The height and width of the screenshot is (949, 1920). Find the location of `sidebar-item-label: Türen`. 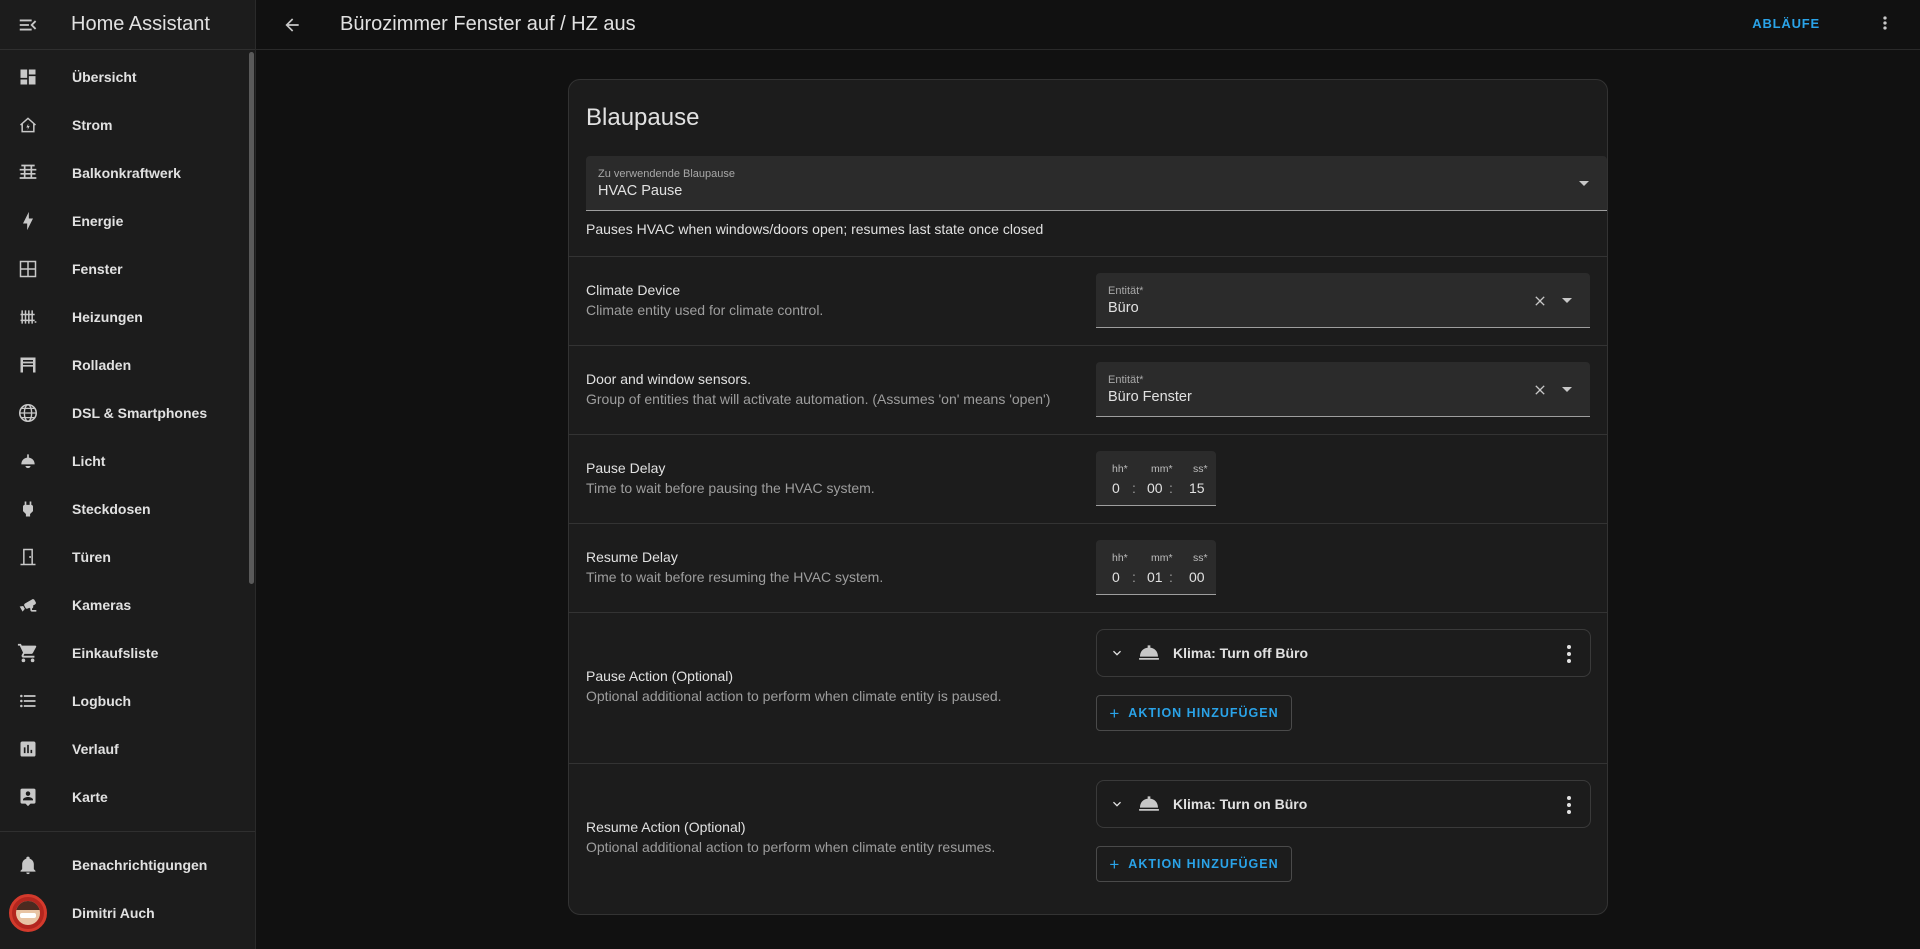

sidebar-item-label: Türen is located at coordinates (91, 557).